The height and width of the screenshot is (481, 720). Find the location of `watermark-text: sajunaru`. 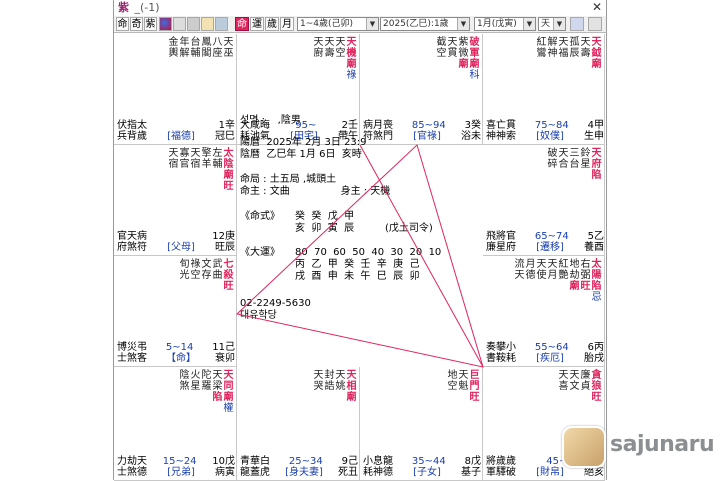

watermark-text: sajunaru is located at coordinates (662, 444).